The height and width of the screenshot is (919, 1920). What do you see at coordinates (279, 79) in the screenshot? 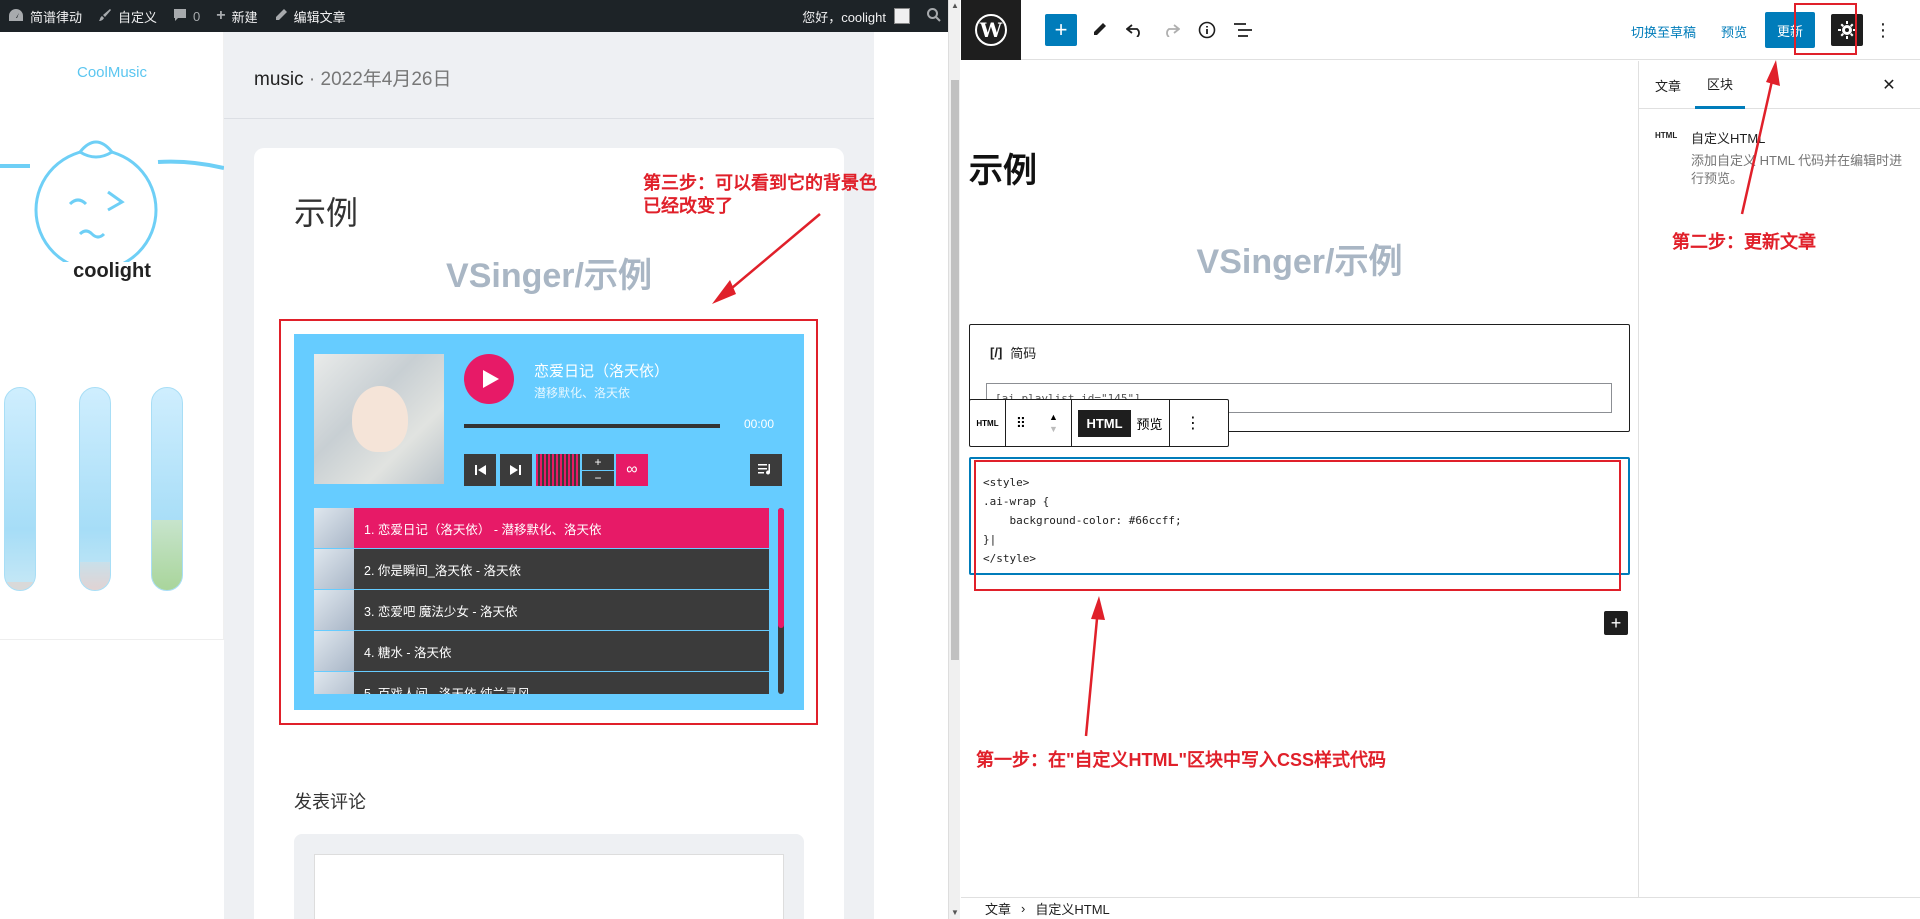
I see `post-category: music` at bounding box center [279, 79].